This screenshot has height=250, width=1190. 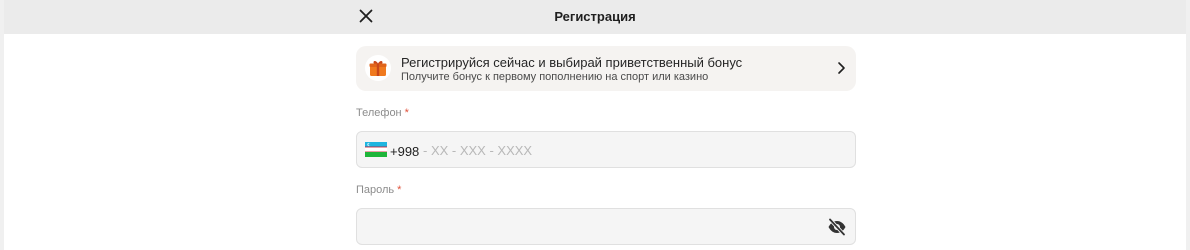 I want to click on chevron-right-icon, so click(x=841, y=68).